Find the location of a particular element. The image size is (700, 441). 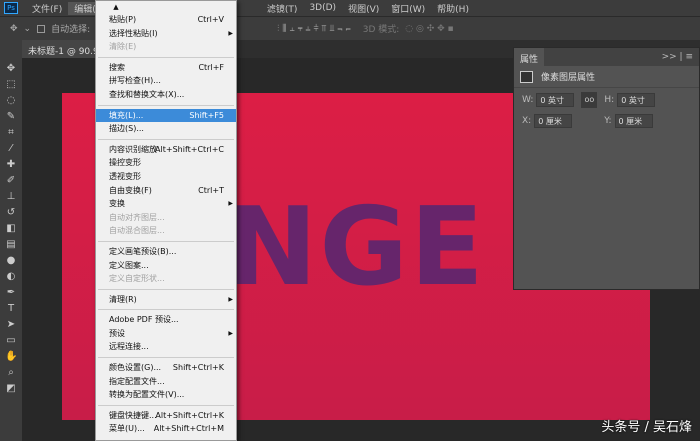

menu-item-label: 清除(E) is located at coordinates (123, 47).